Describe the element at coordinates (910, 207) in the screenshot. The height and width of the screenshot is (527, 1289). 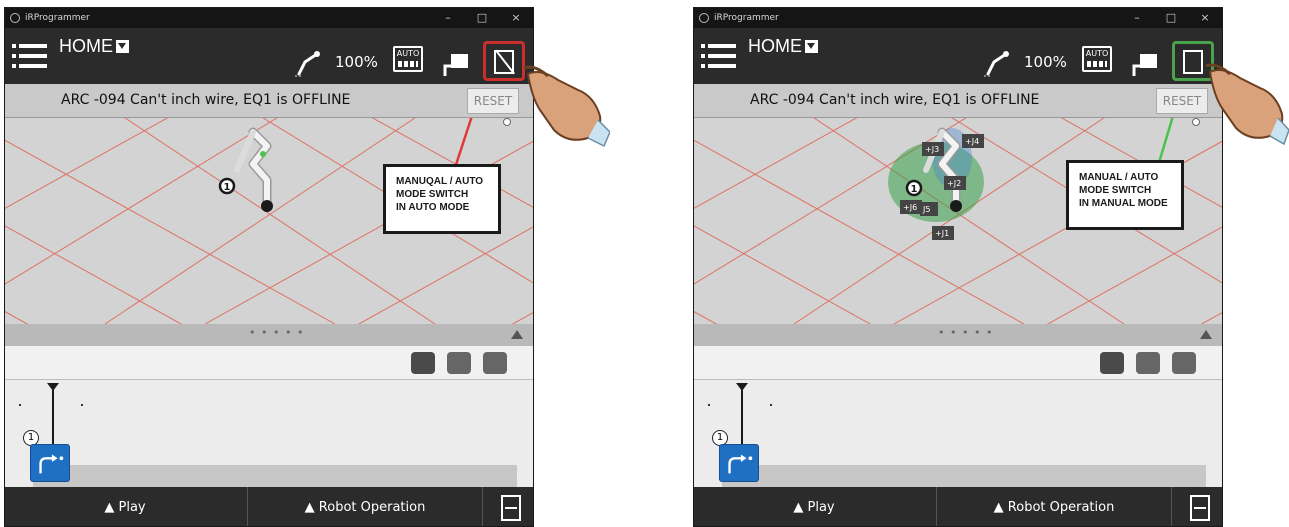
I see `jog-j6: +J6` at that location.